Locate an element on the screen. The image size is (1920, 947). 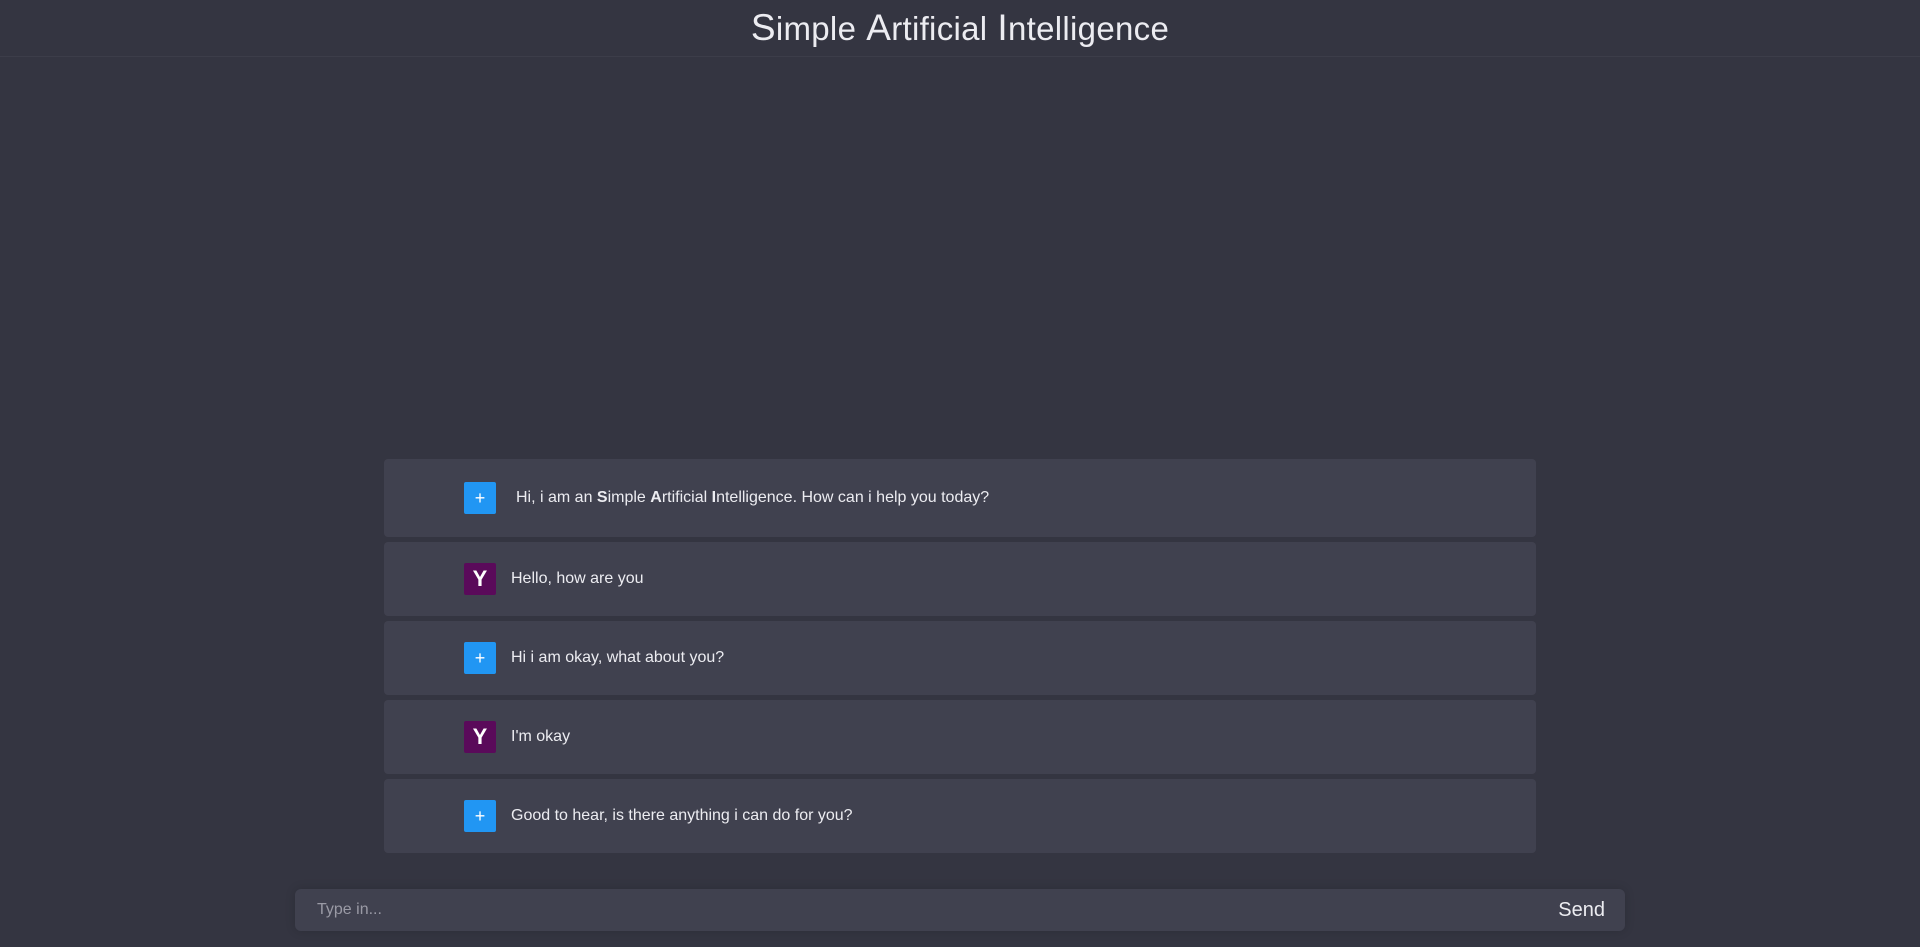
message-text: I'm okay is located at coordinates (541, 736).